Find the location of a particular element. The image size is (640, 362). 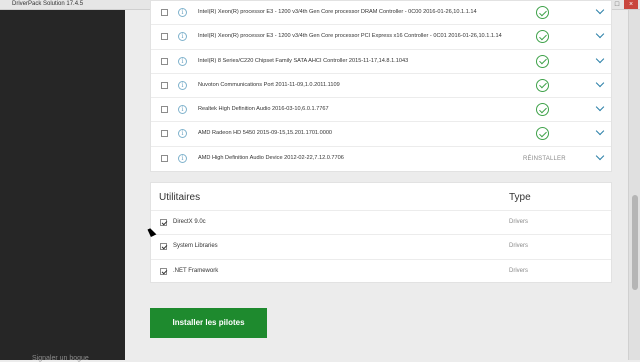

type-heading: Type is located at coordinates (520, 197).